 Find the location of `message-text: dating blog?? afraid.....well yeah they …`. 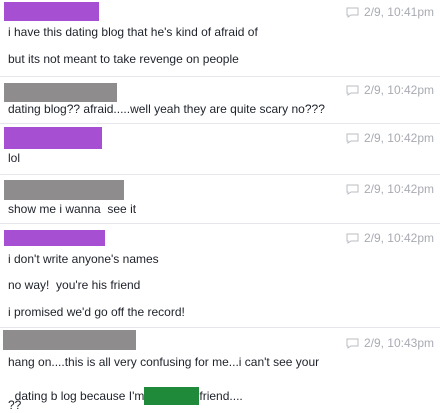

message-text: dating blog?? afraid.....well yeah they … is located at coordinates (166, 109).